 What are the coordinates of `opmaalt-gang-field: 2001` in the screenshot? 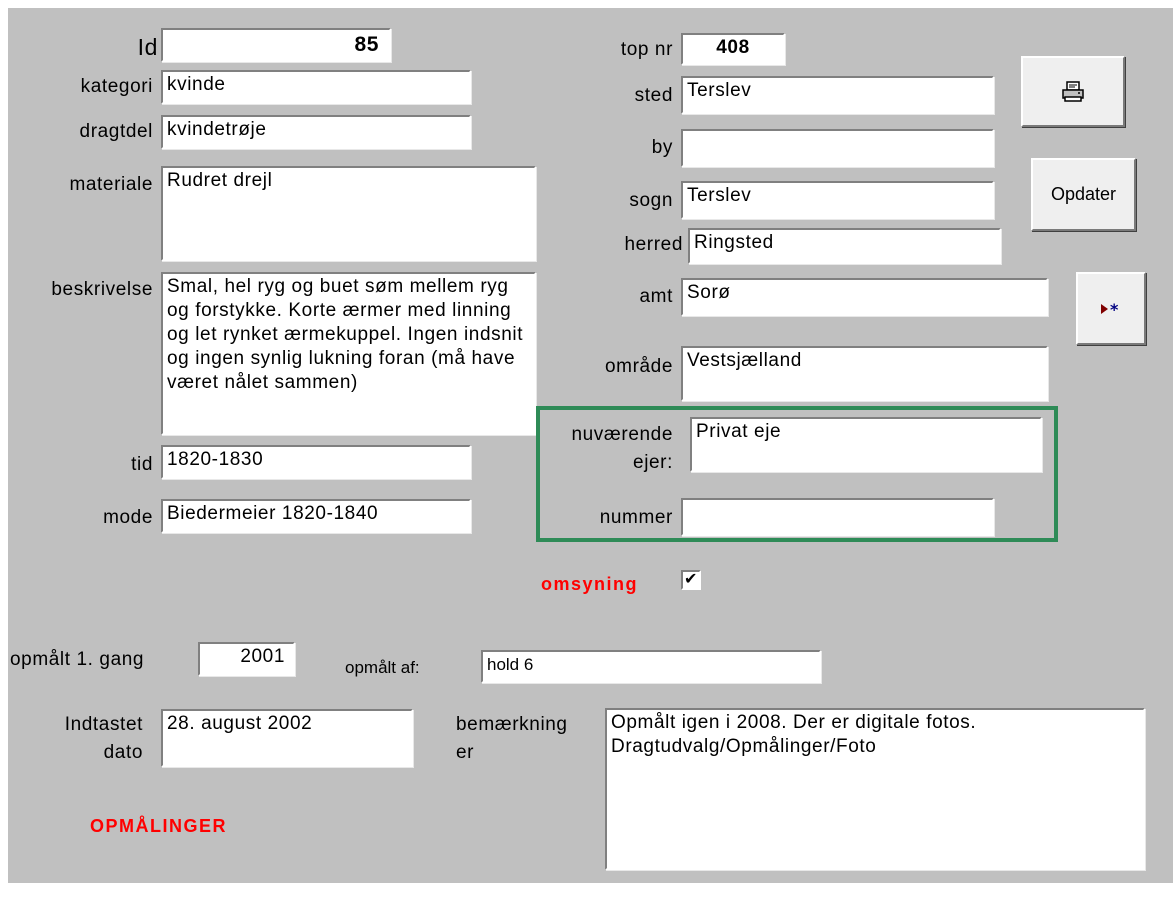 It's located at (246, 659).